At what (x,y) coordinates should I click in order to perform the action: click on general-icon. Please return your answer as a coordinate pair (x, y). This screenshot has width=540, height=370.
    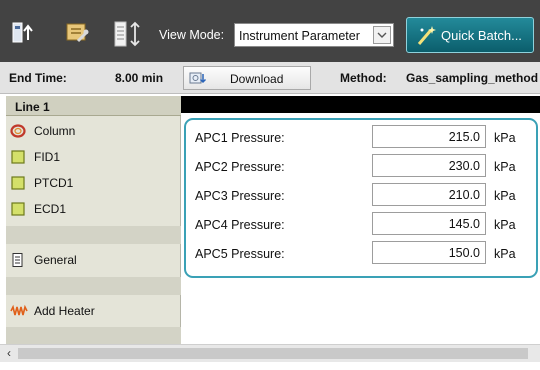
    Looking at the image, I should click on (18, 260).